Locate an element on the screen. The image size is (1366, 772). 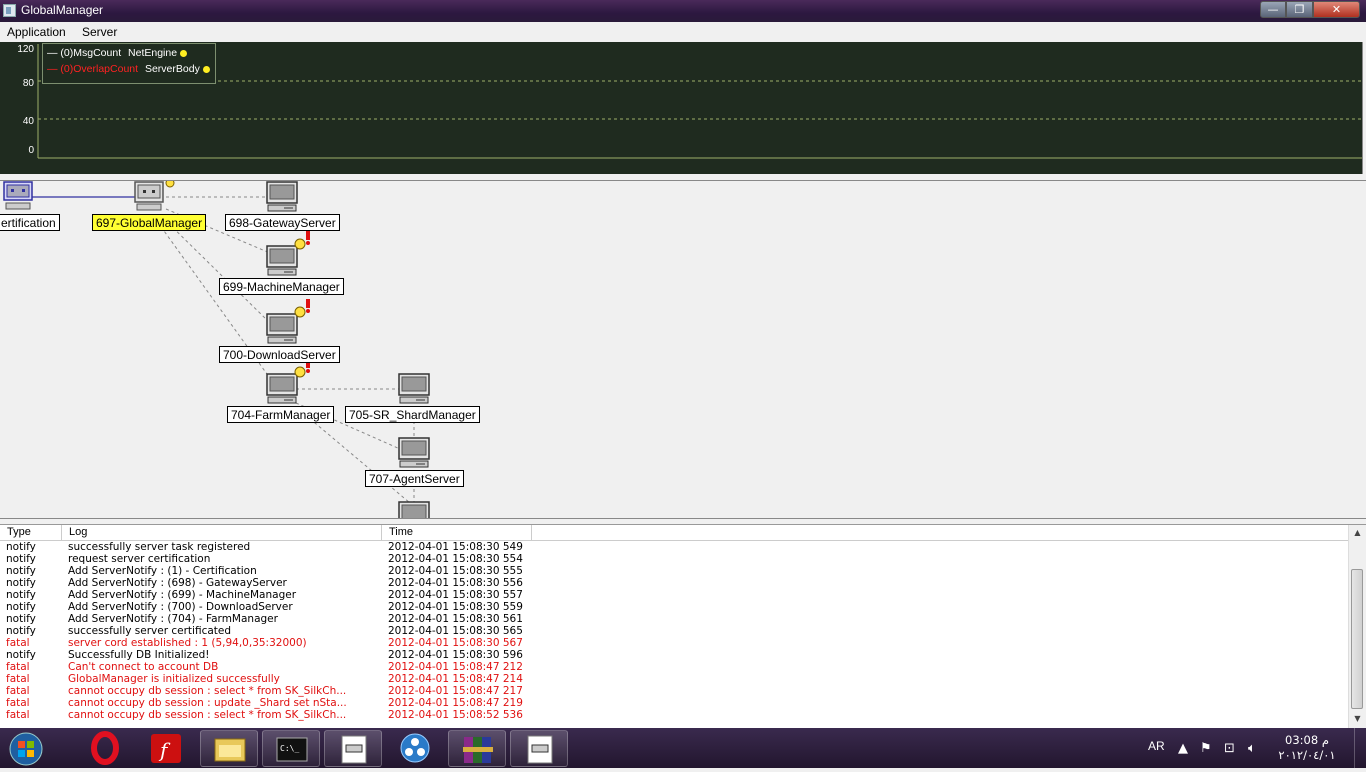
taskbar-opera is located at coordinates (105, 748).